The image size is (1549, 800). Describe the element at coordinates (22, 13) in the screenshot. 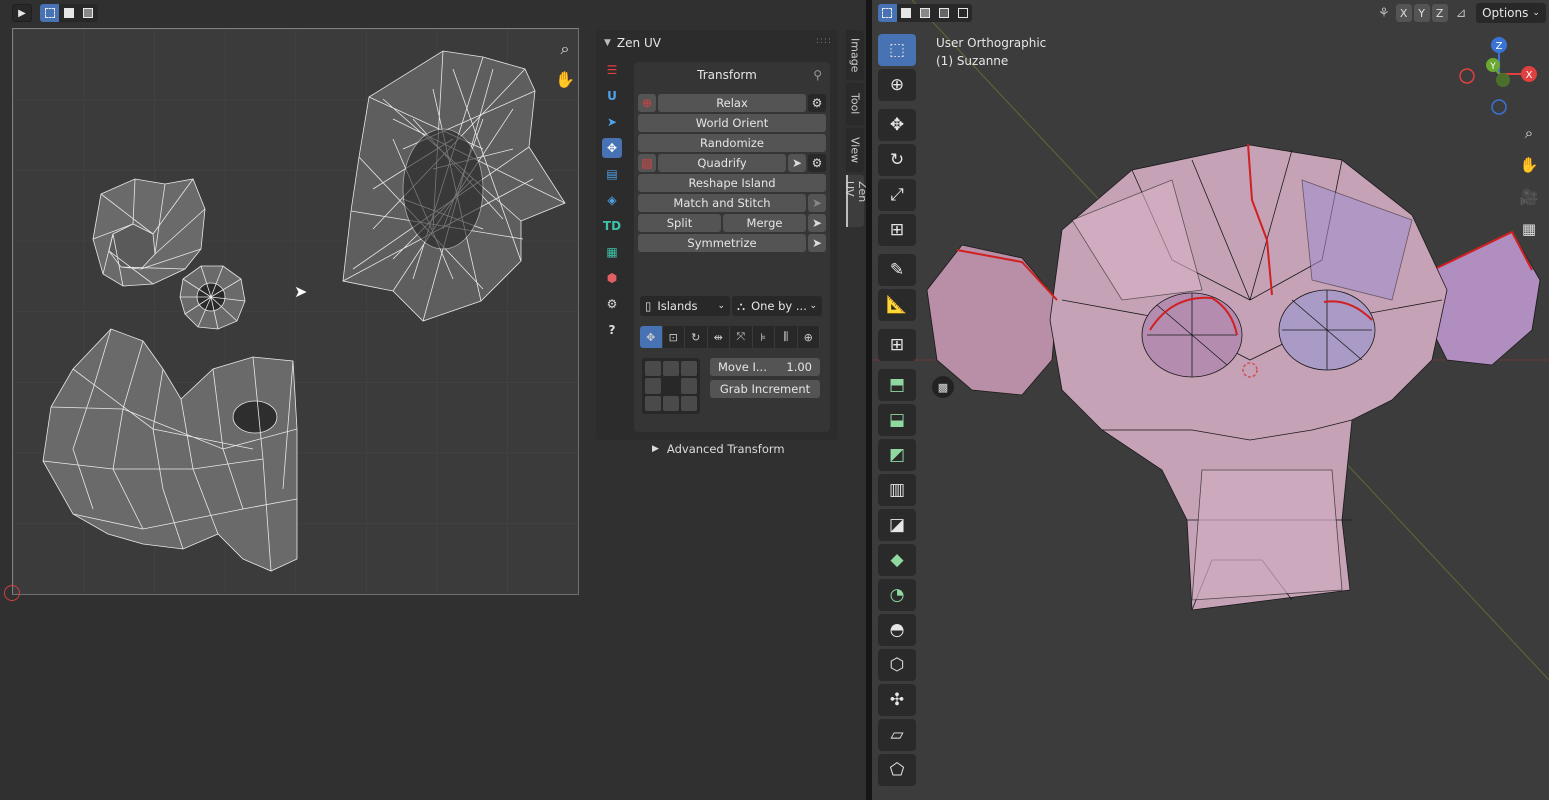

I see `editor-type-button: ▶` at that location.